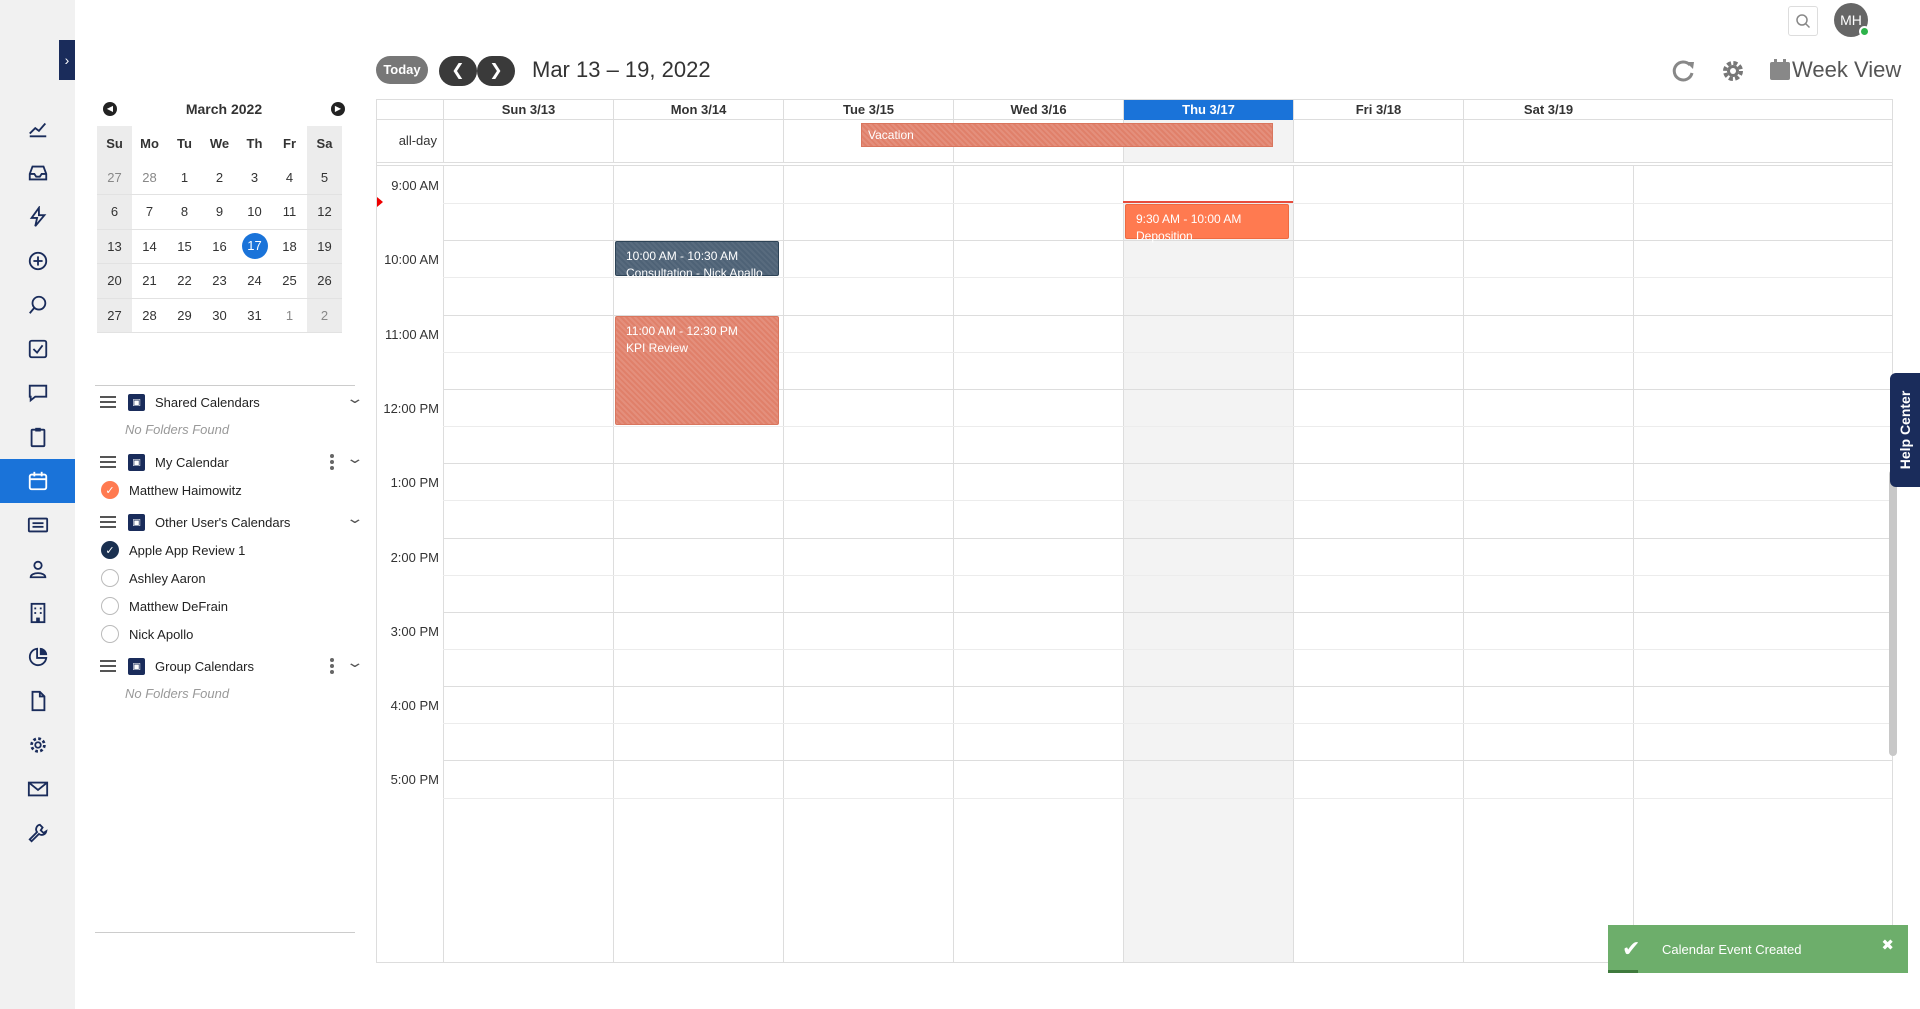 The width and height of the screenshot is (1920, 1009). What do you see at coordinates (37, 613) in the screenshot?
I see `rail-item-building` at bounding box center [37, 613].